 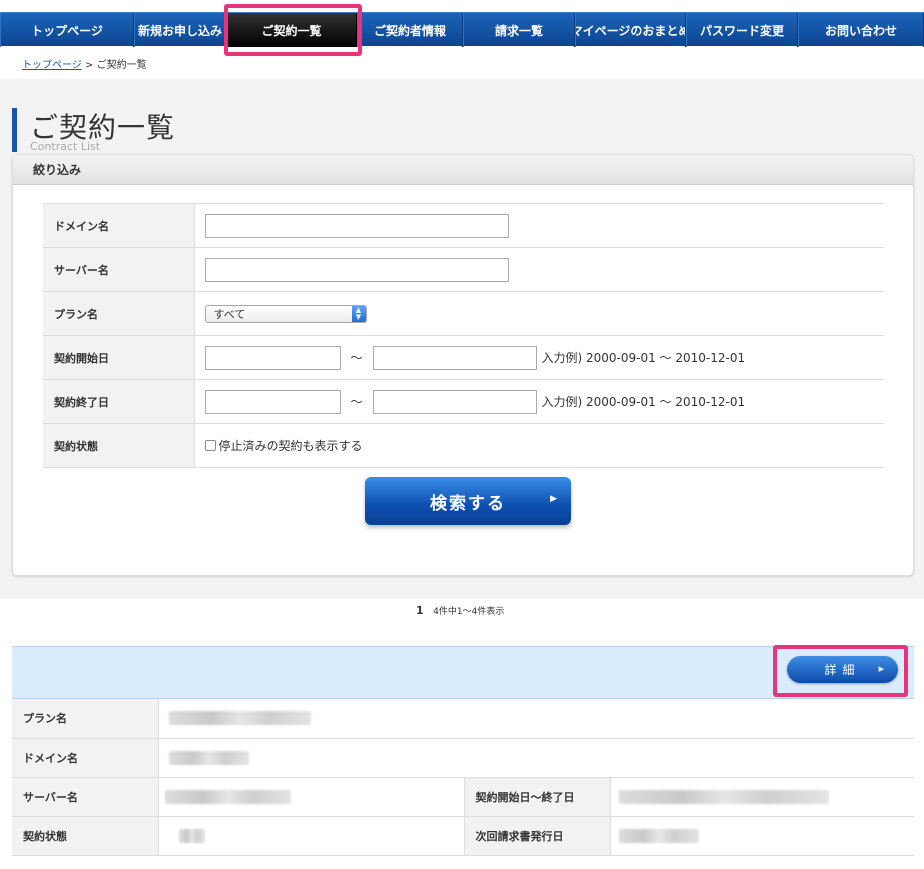 I want to click on server-label: サーバー名, so click(x=119, y=269).